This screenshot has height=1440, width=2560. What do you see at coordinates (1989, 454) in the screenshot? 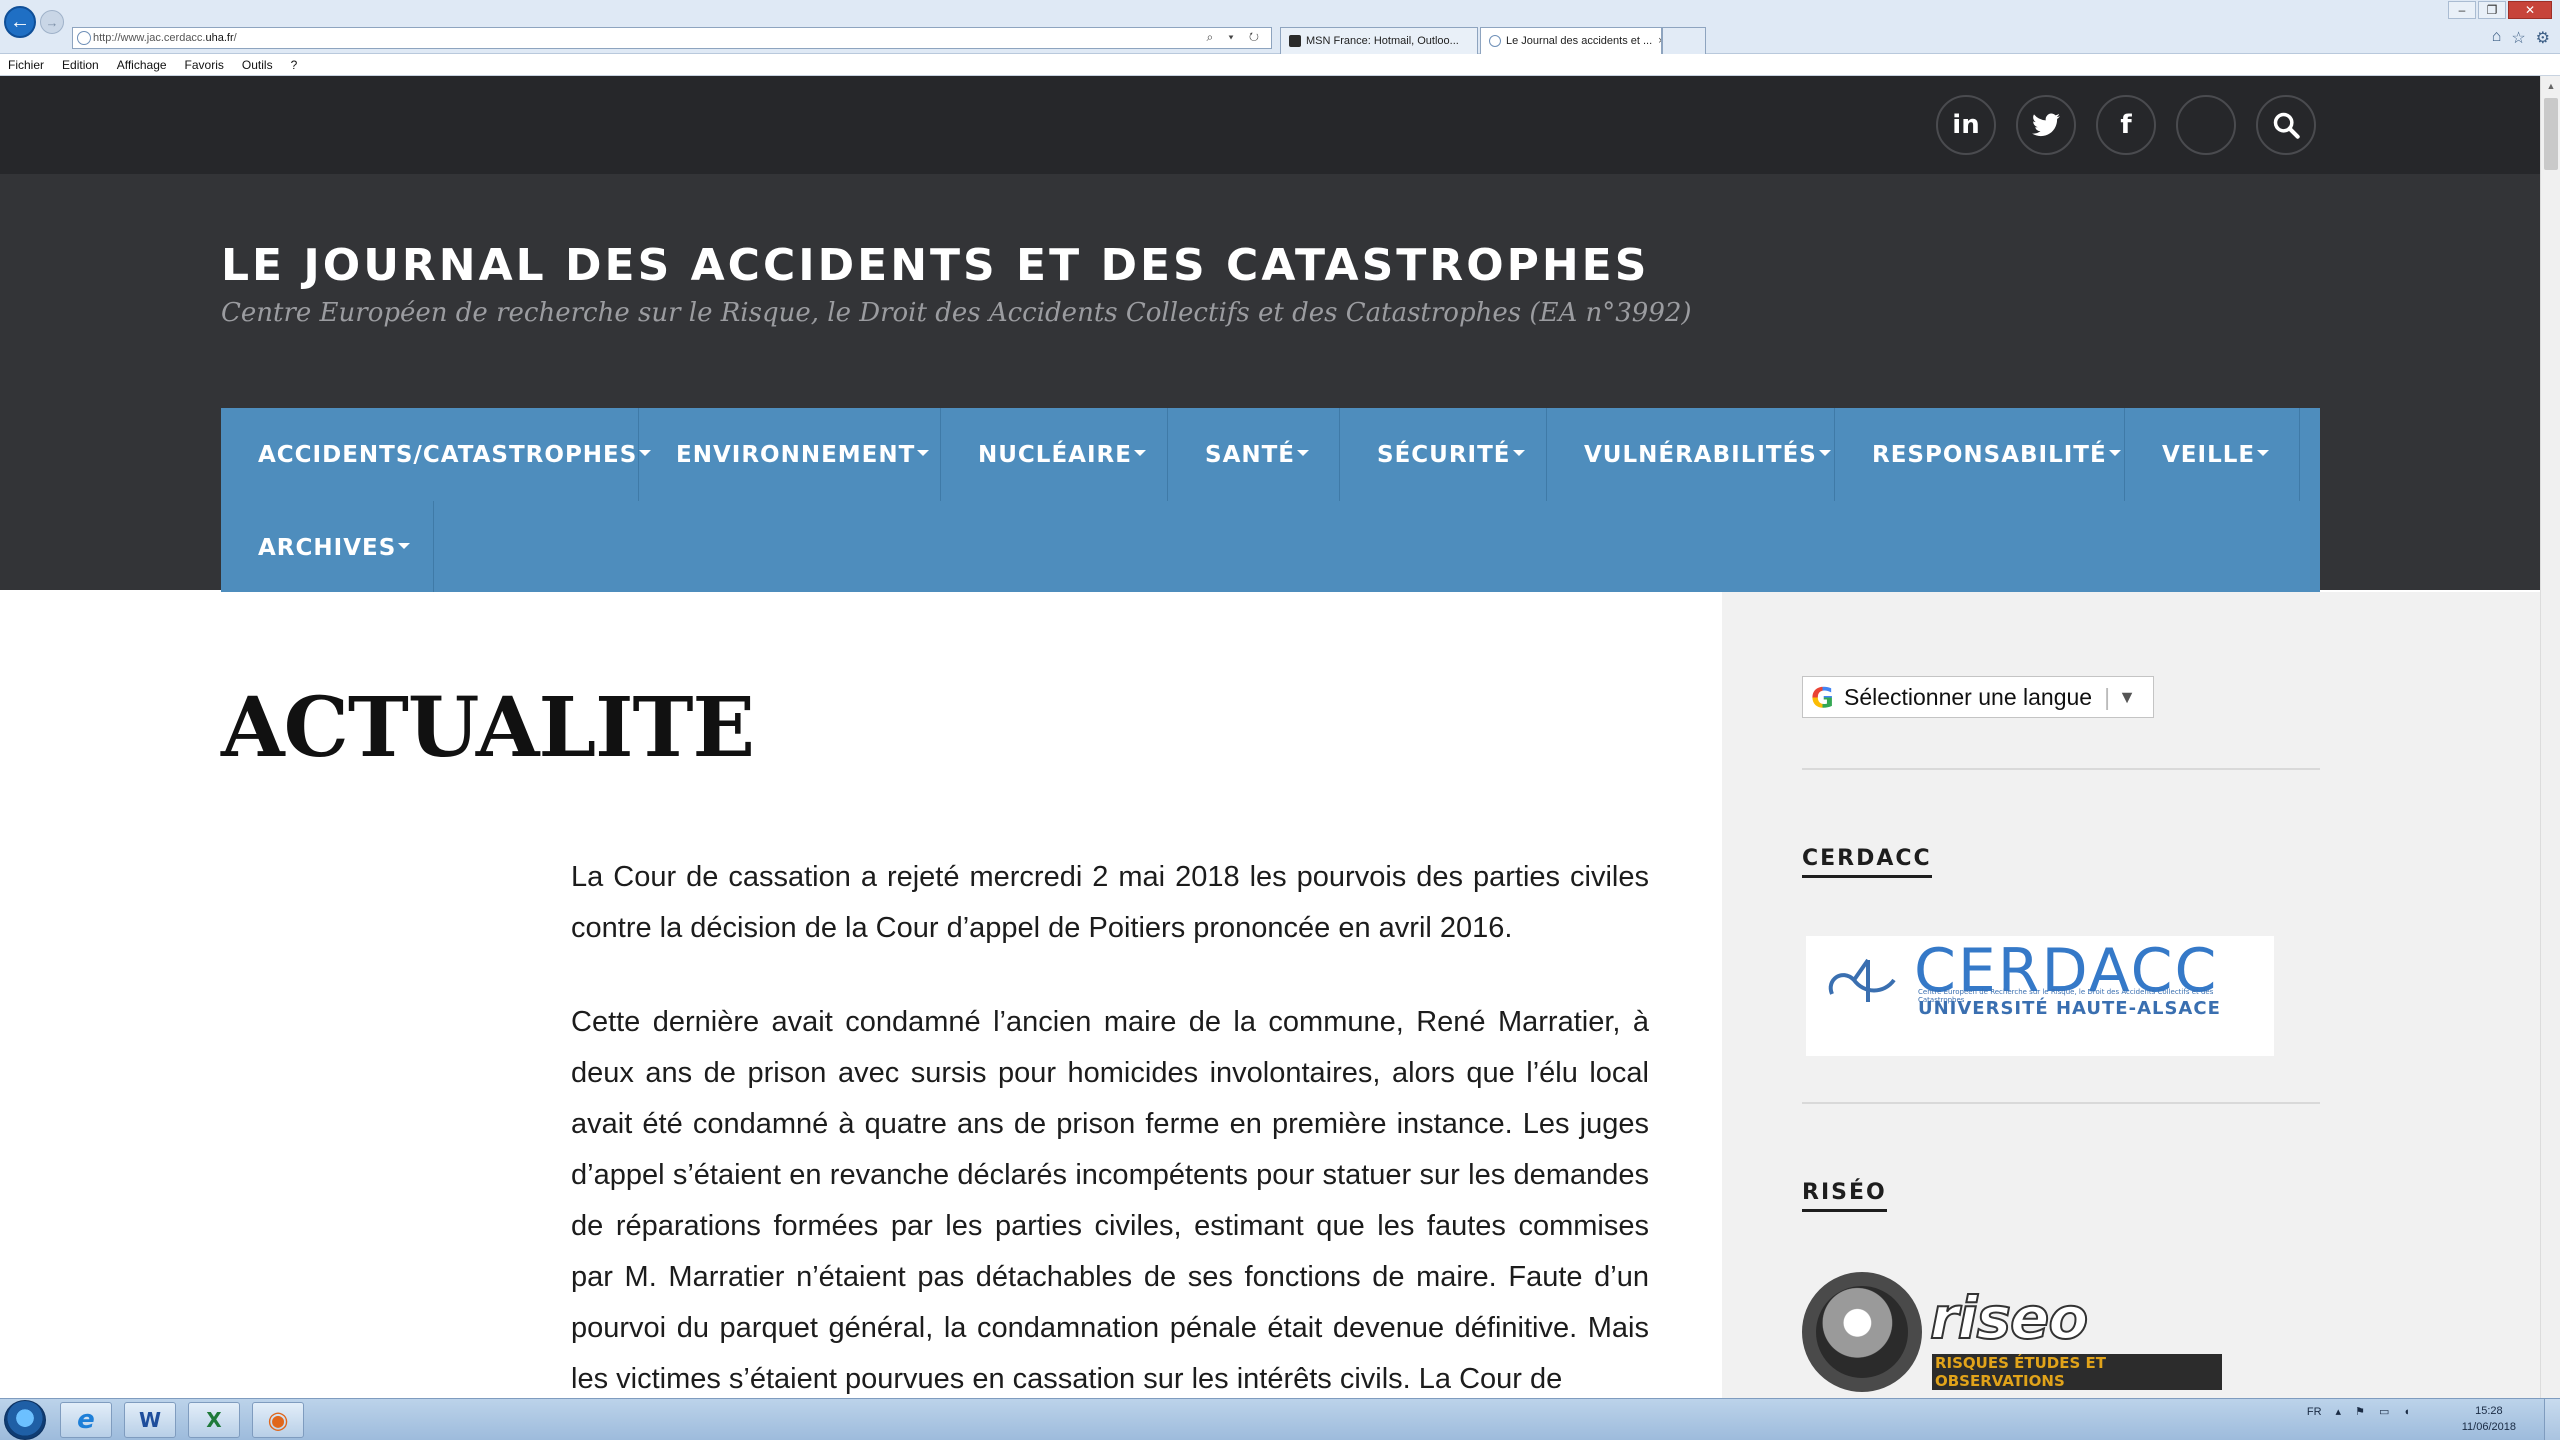
I see `nav-item-label: RESPONSABILITÉ` at bounding box center [1989, 454].